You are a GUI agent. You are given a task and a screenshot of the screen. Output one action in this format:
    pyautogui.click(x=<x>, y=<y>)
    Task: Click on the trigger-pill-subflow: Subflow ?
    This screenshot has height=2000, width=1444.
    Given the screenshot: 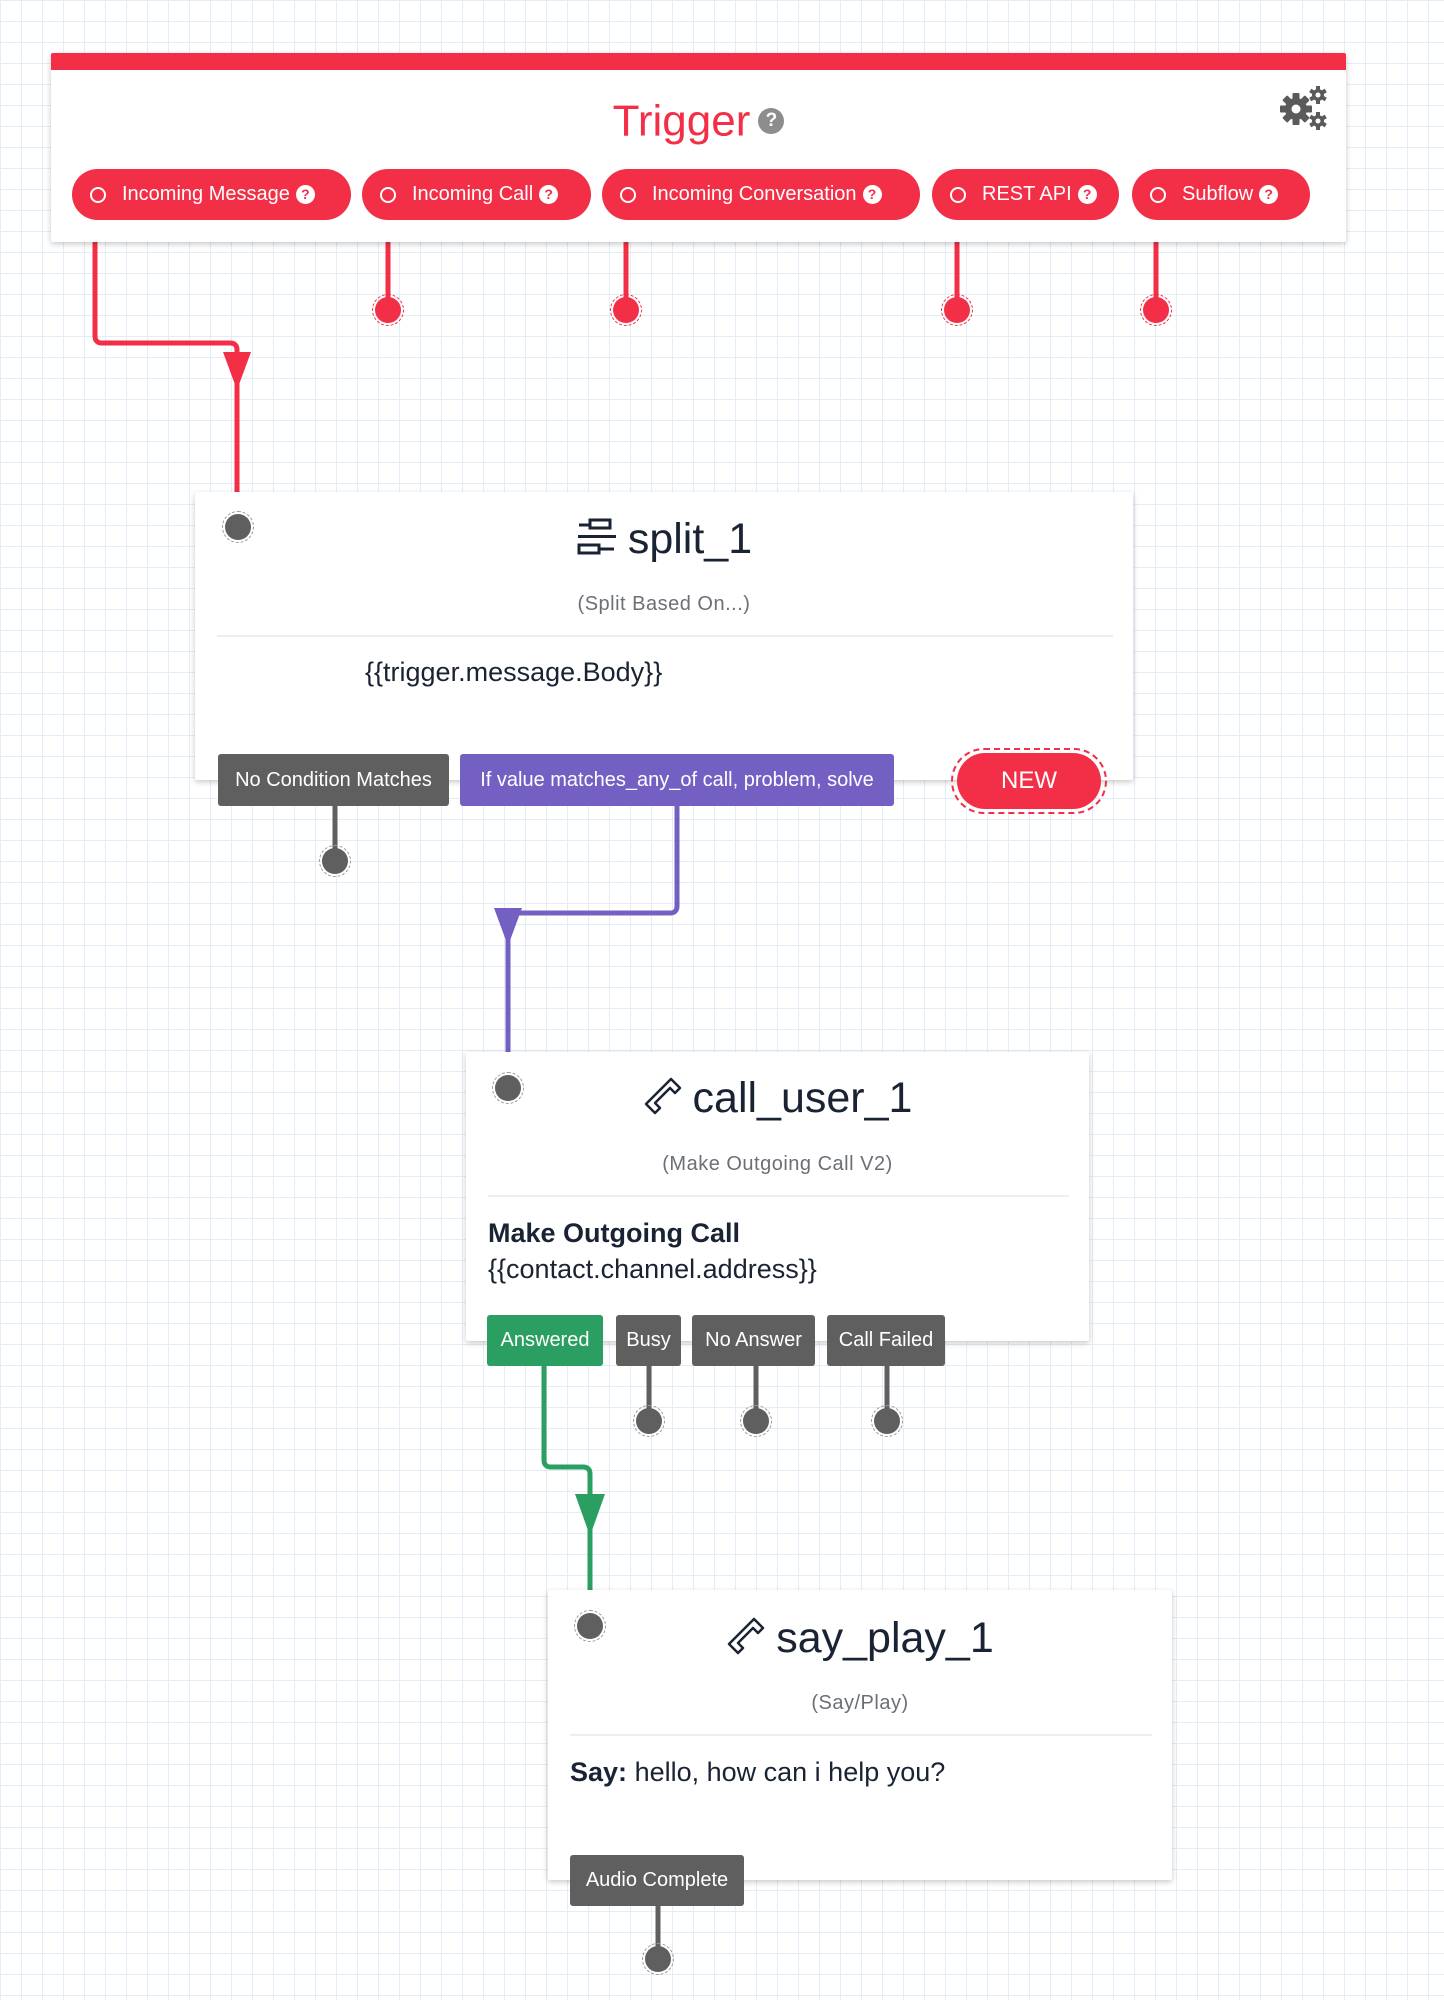 What is the action you would take?
    pyautogui.click(x=1221, y=194)
    